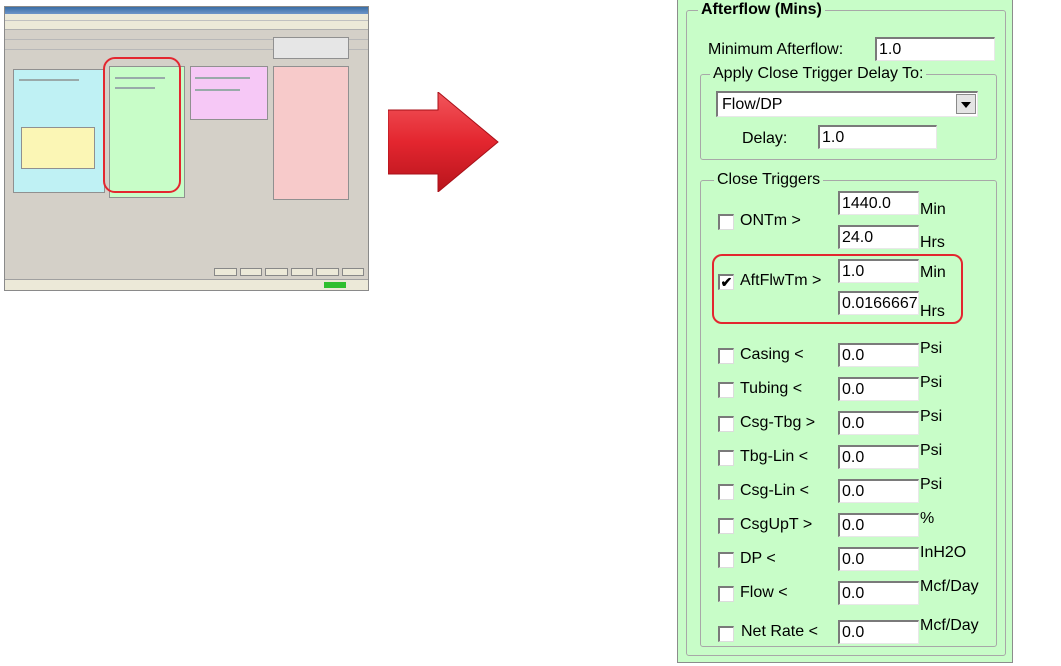  What do you see at coordinates (931, 382) in the screenshot?
I see `trigger-unit-tubing: Psi` at bounding box center [931, 382].